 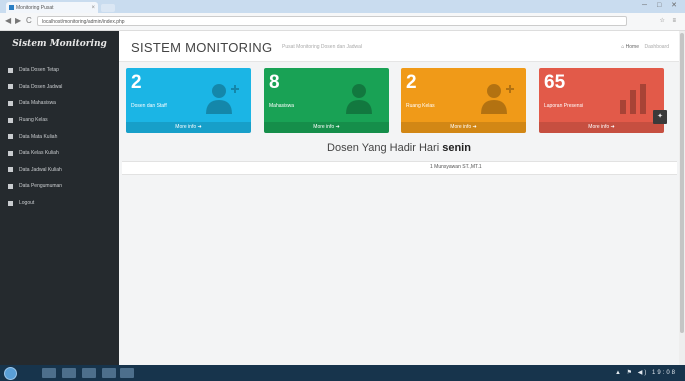 I want to click on page-scrollbar, so click(x=682, y=198).